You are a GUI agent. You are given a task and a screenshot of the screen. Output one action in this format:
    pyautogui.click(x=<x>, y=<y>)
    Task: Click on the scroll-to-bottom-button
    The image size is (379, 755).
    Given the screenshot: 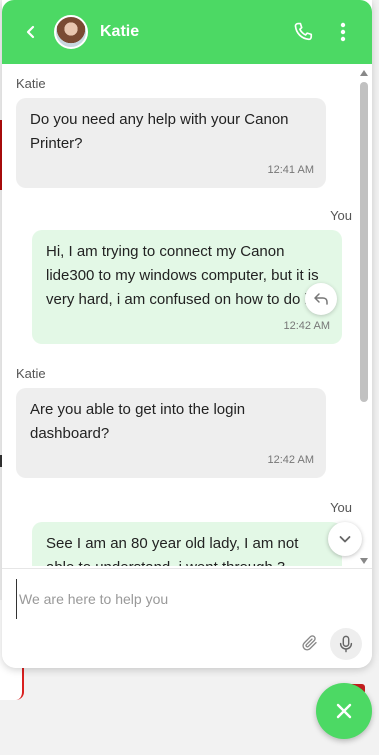 What is the action you would take?
    pyautogui.click(x=345, y=539)
    